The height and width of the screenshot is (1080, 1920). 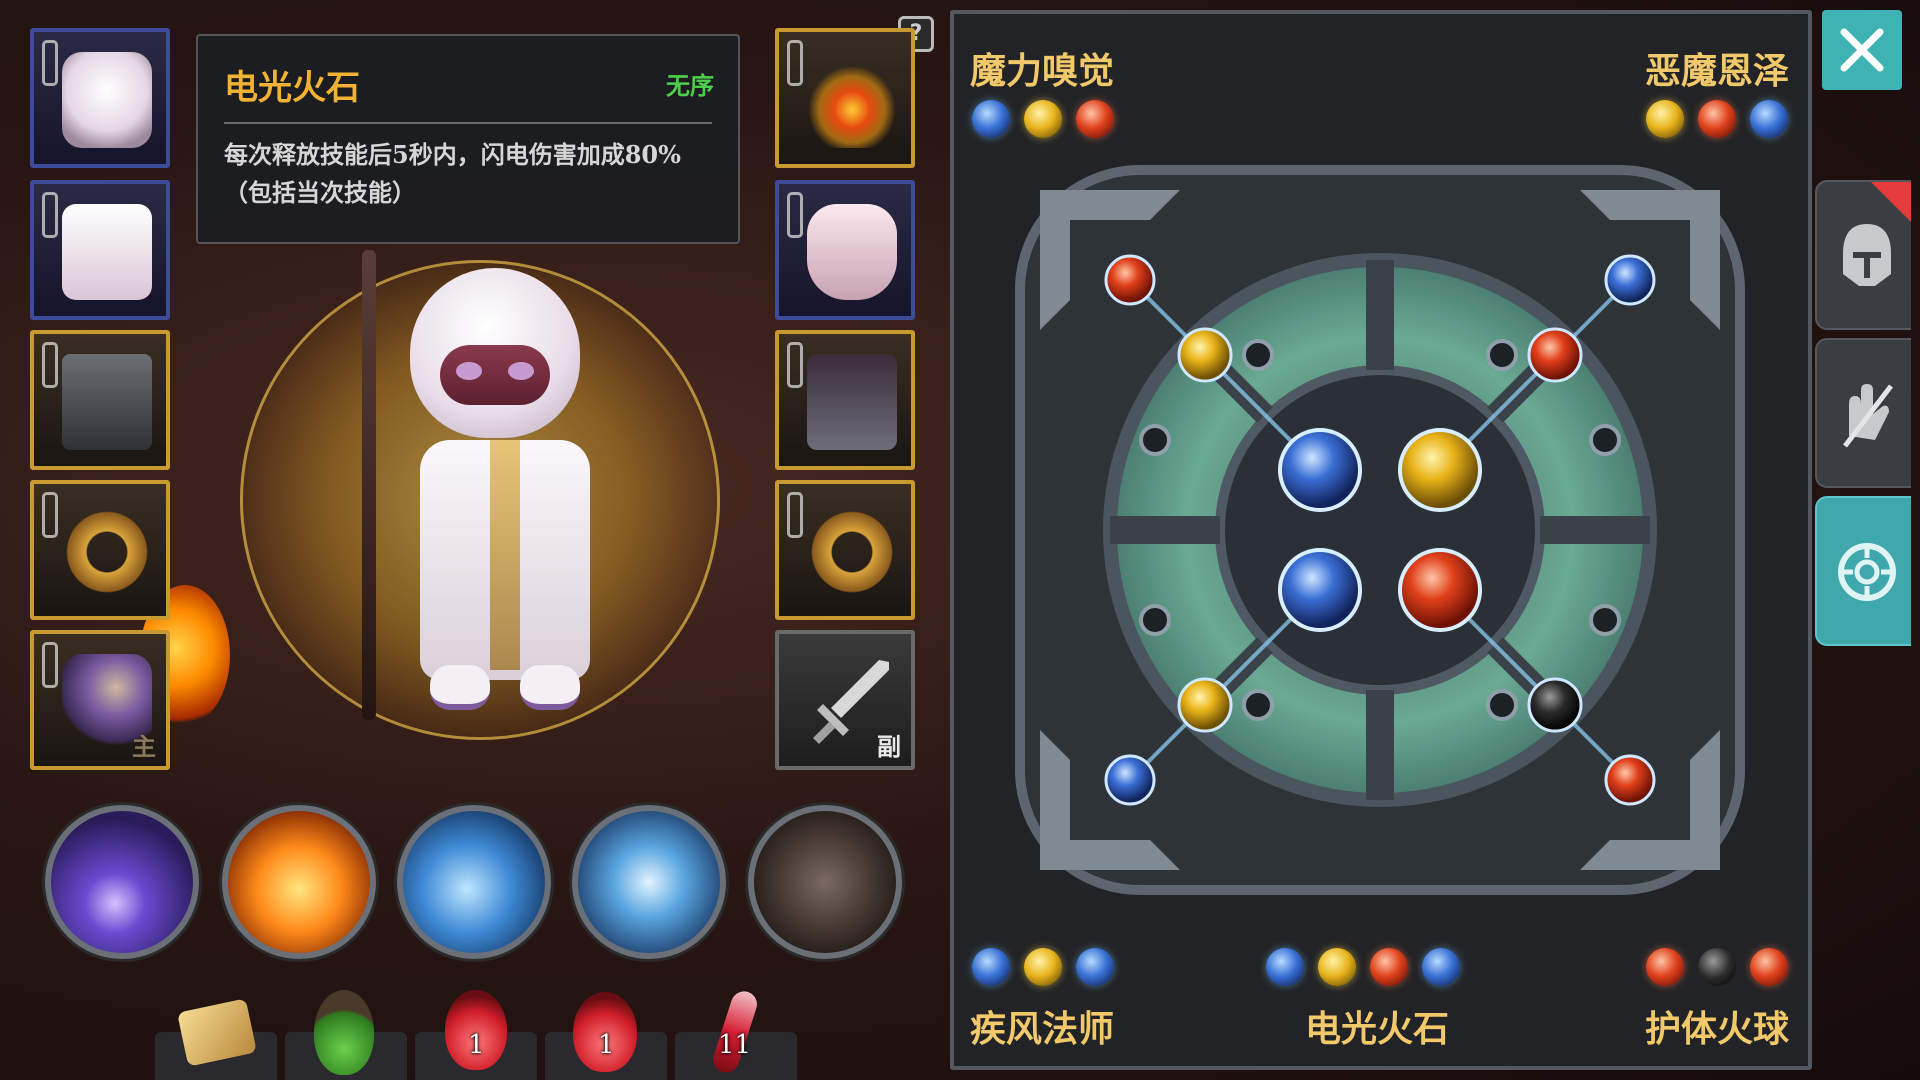 What do you see at coordinates (1867, 255) in the screenshot?
I see `helmet-icon` at bounding box center [1867, 255].